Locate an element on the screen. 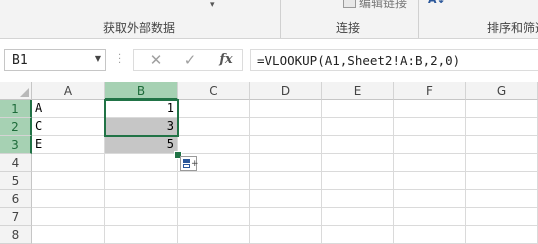  cell-f2 is located at coordinates (430, 127).